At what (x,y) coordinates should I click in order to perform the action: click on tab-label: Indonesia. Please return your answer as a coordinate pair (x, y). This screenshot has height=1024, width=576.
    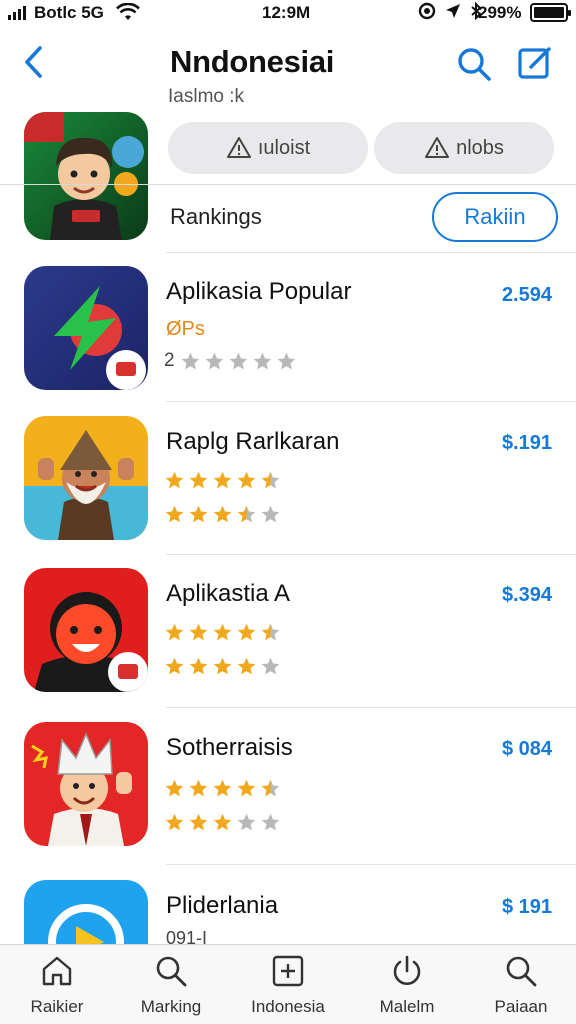
    Looking at the image, I should click on (288, 1006).